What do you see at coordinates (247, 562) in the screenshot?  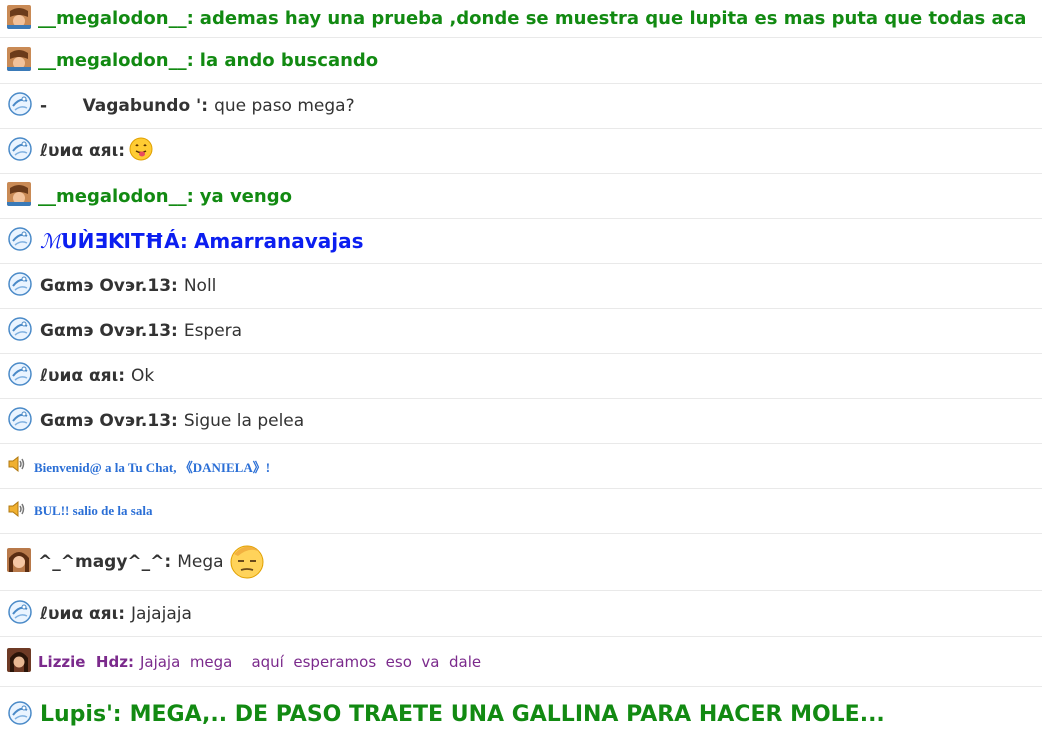 I see `sleepy-emoji-icon` at bounding box center [247, 562].